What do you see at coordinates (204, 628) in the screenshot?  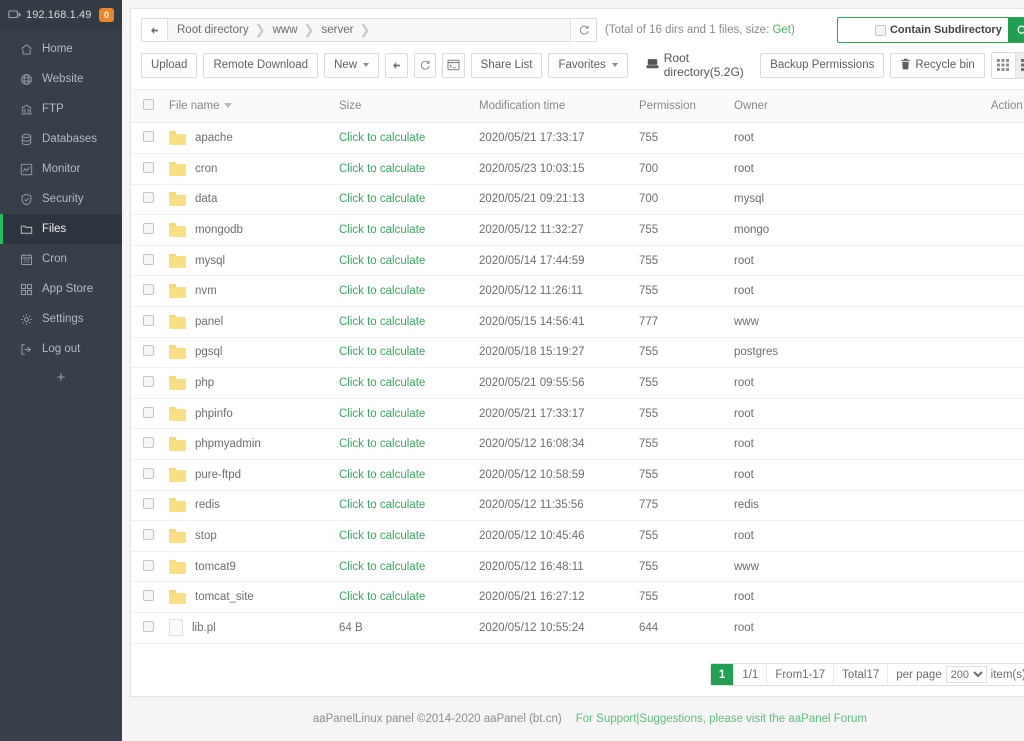 I see `file-name-link: lib.pl` at bounding box center [204, 628].